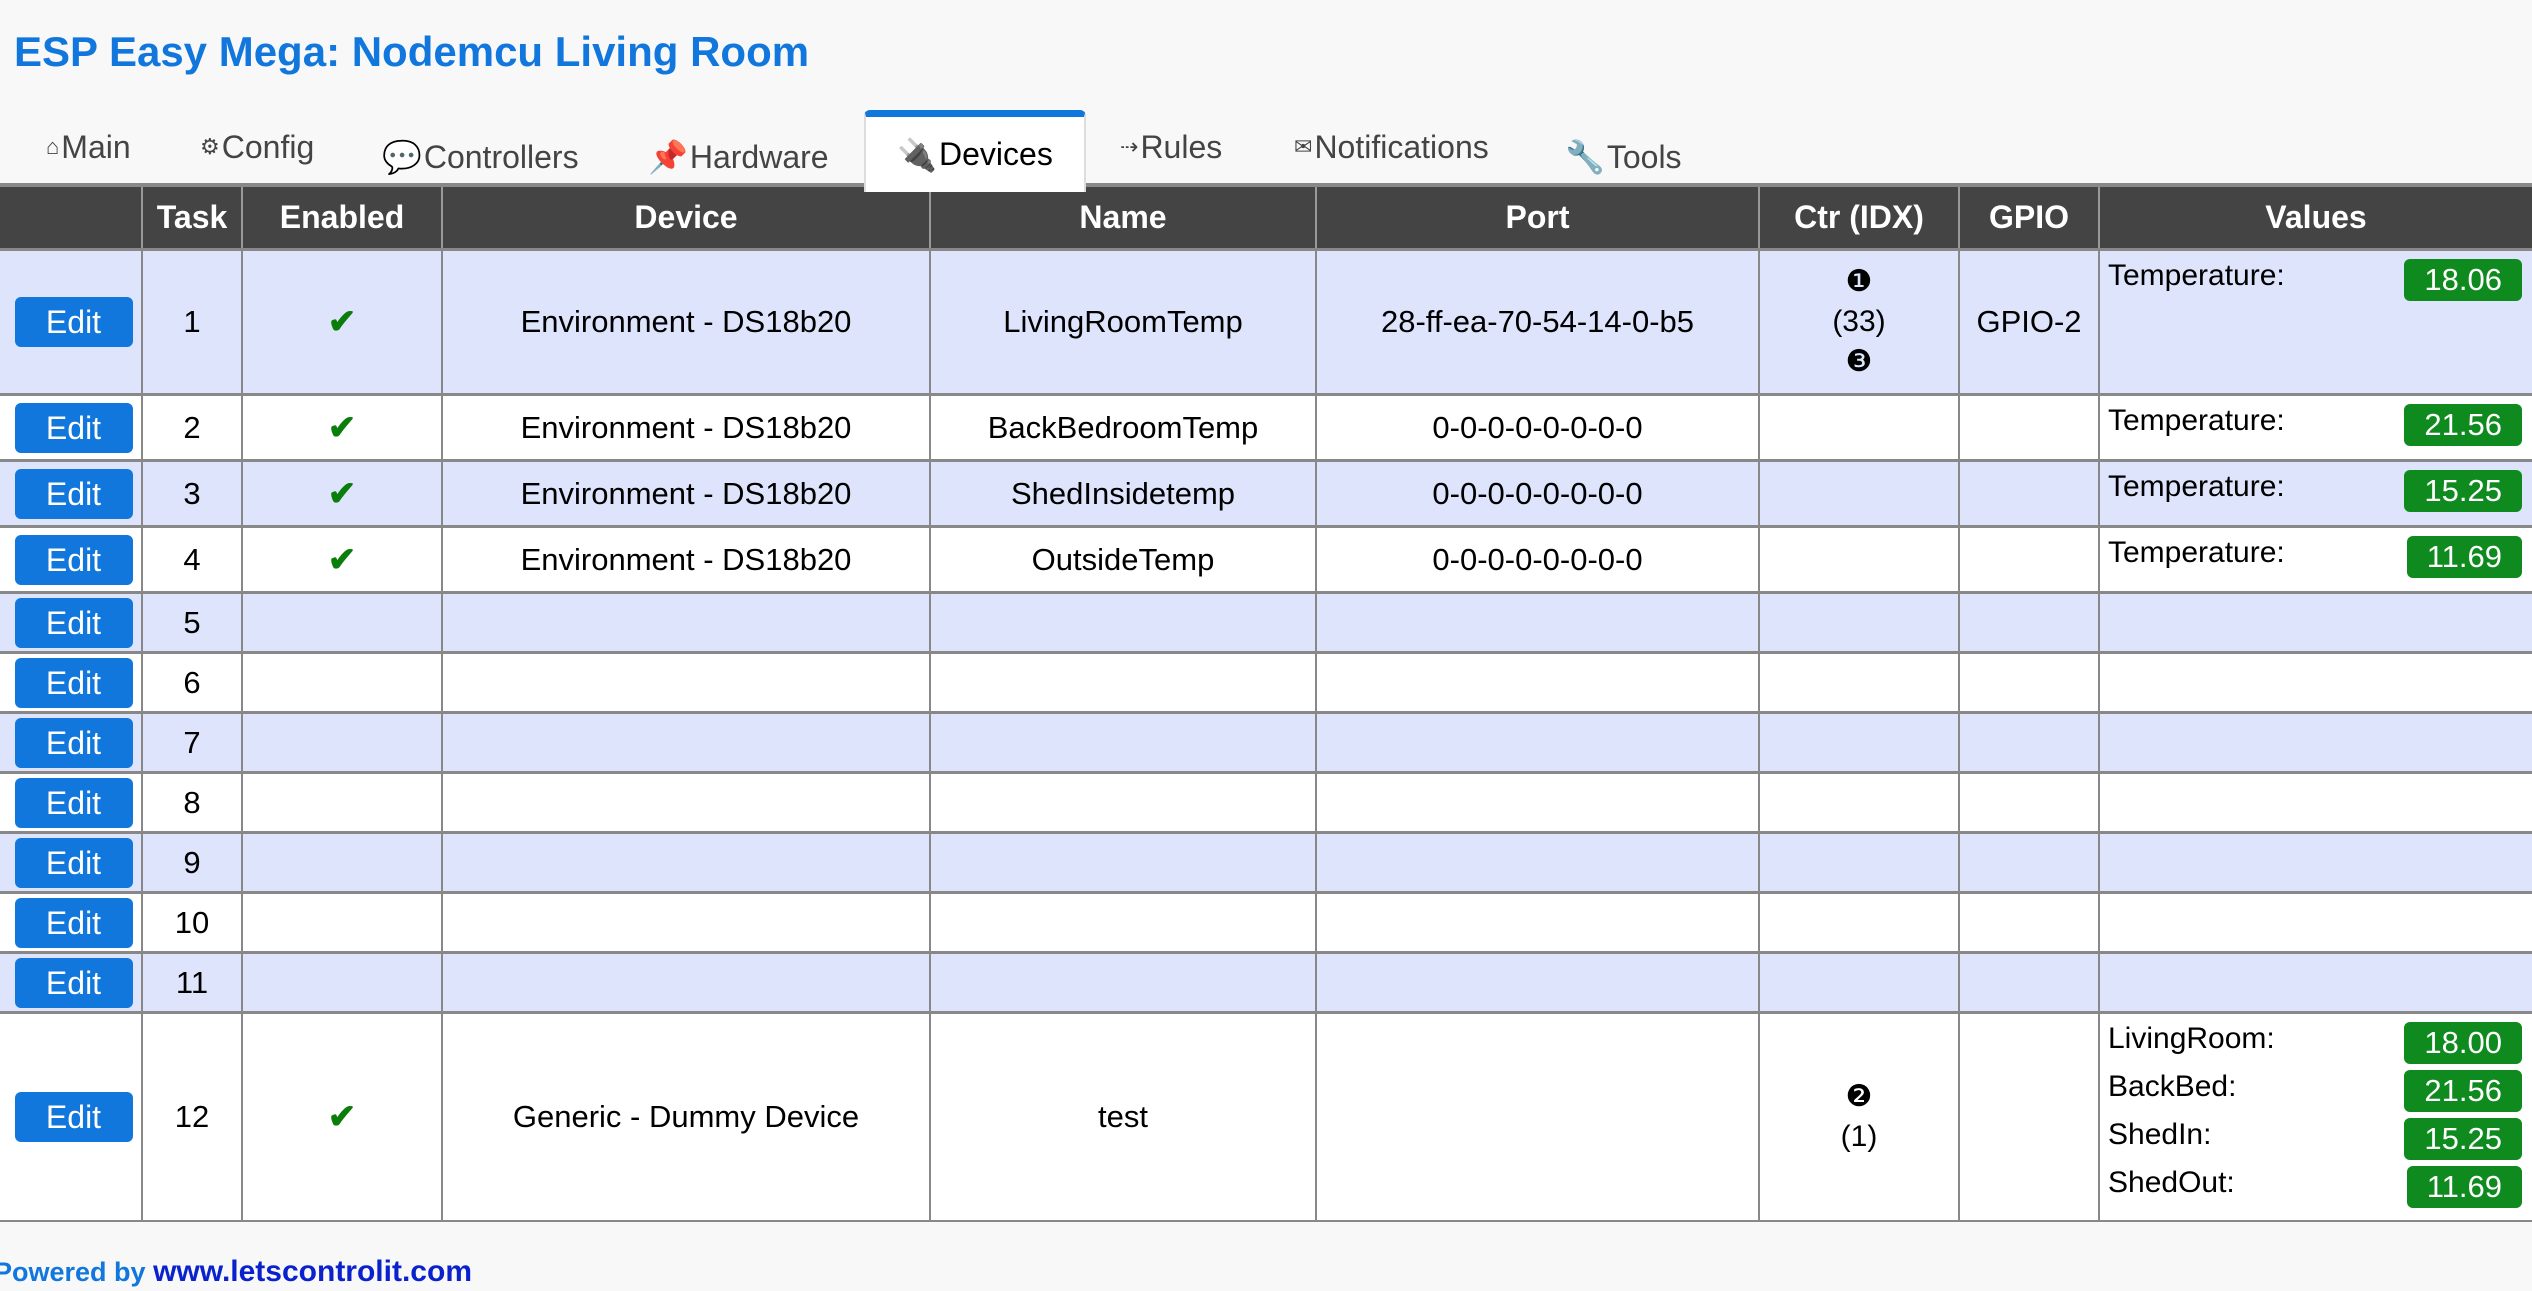  I want to click on tab-label: Hardware, so click(759, 156).